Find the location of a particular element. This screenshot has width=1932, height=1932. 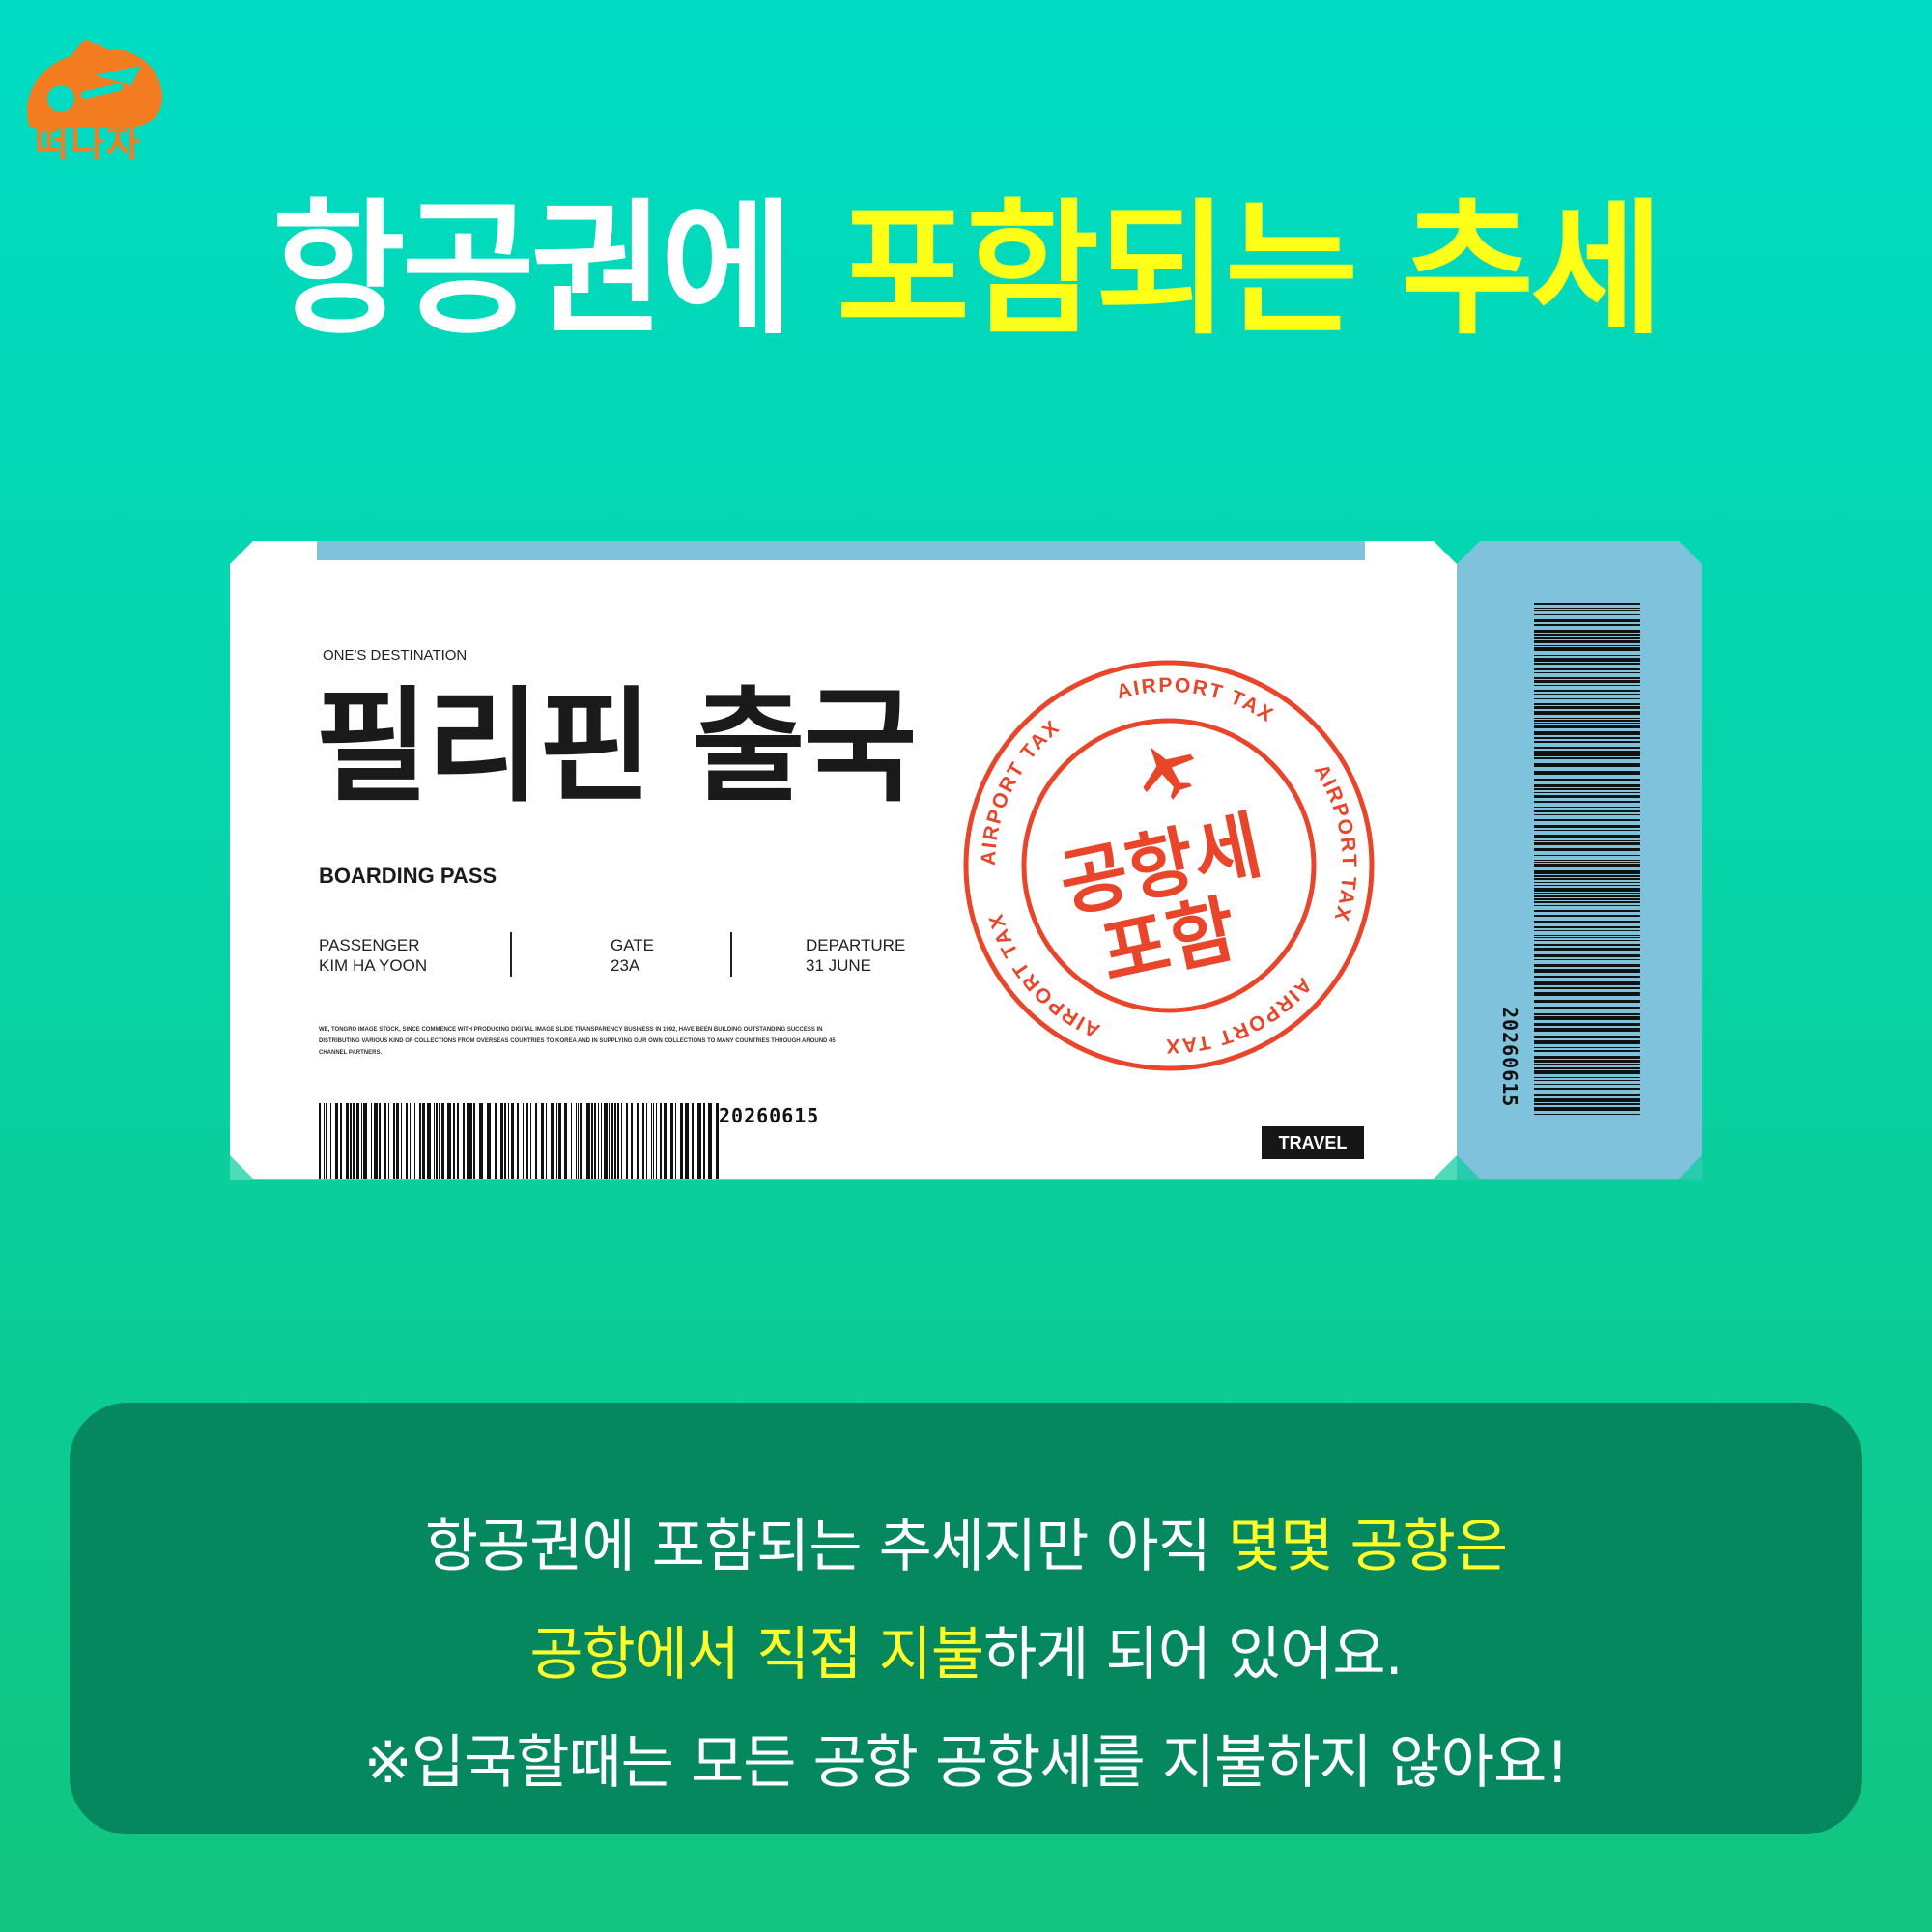

title-part-white: 항공권에 is located at coordinates (532, 270).